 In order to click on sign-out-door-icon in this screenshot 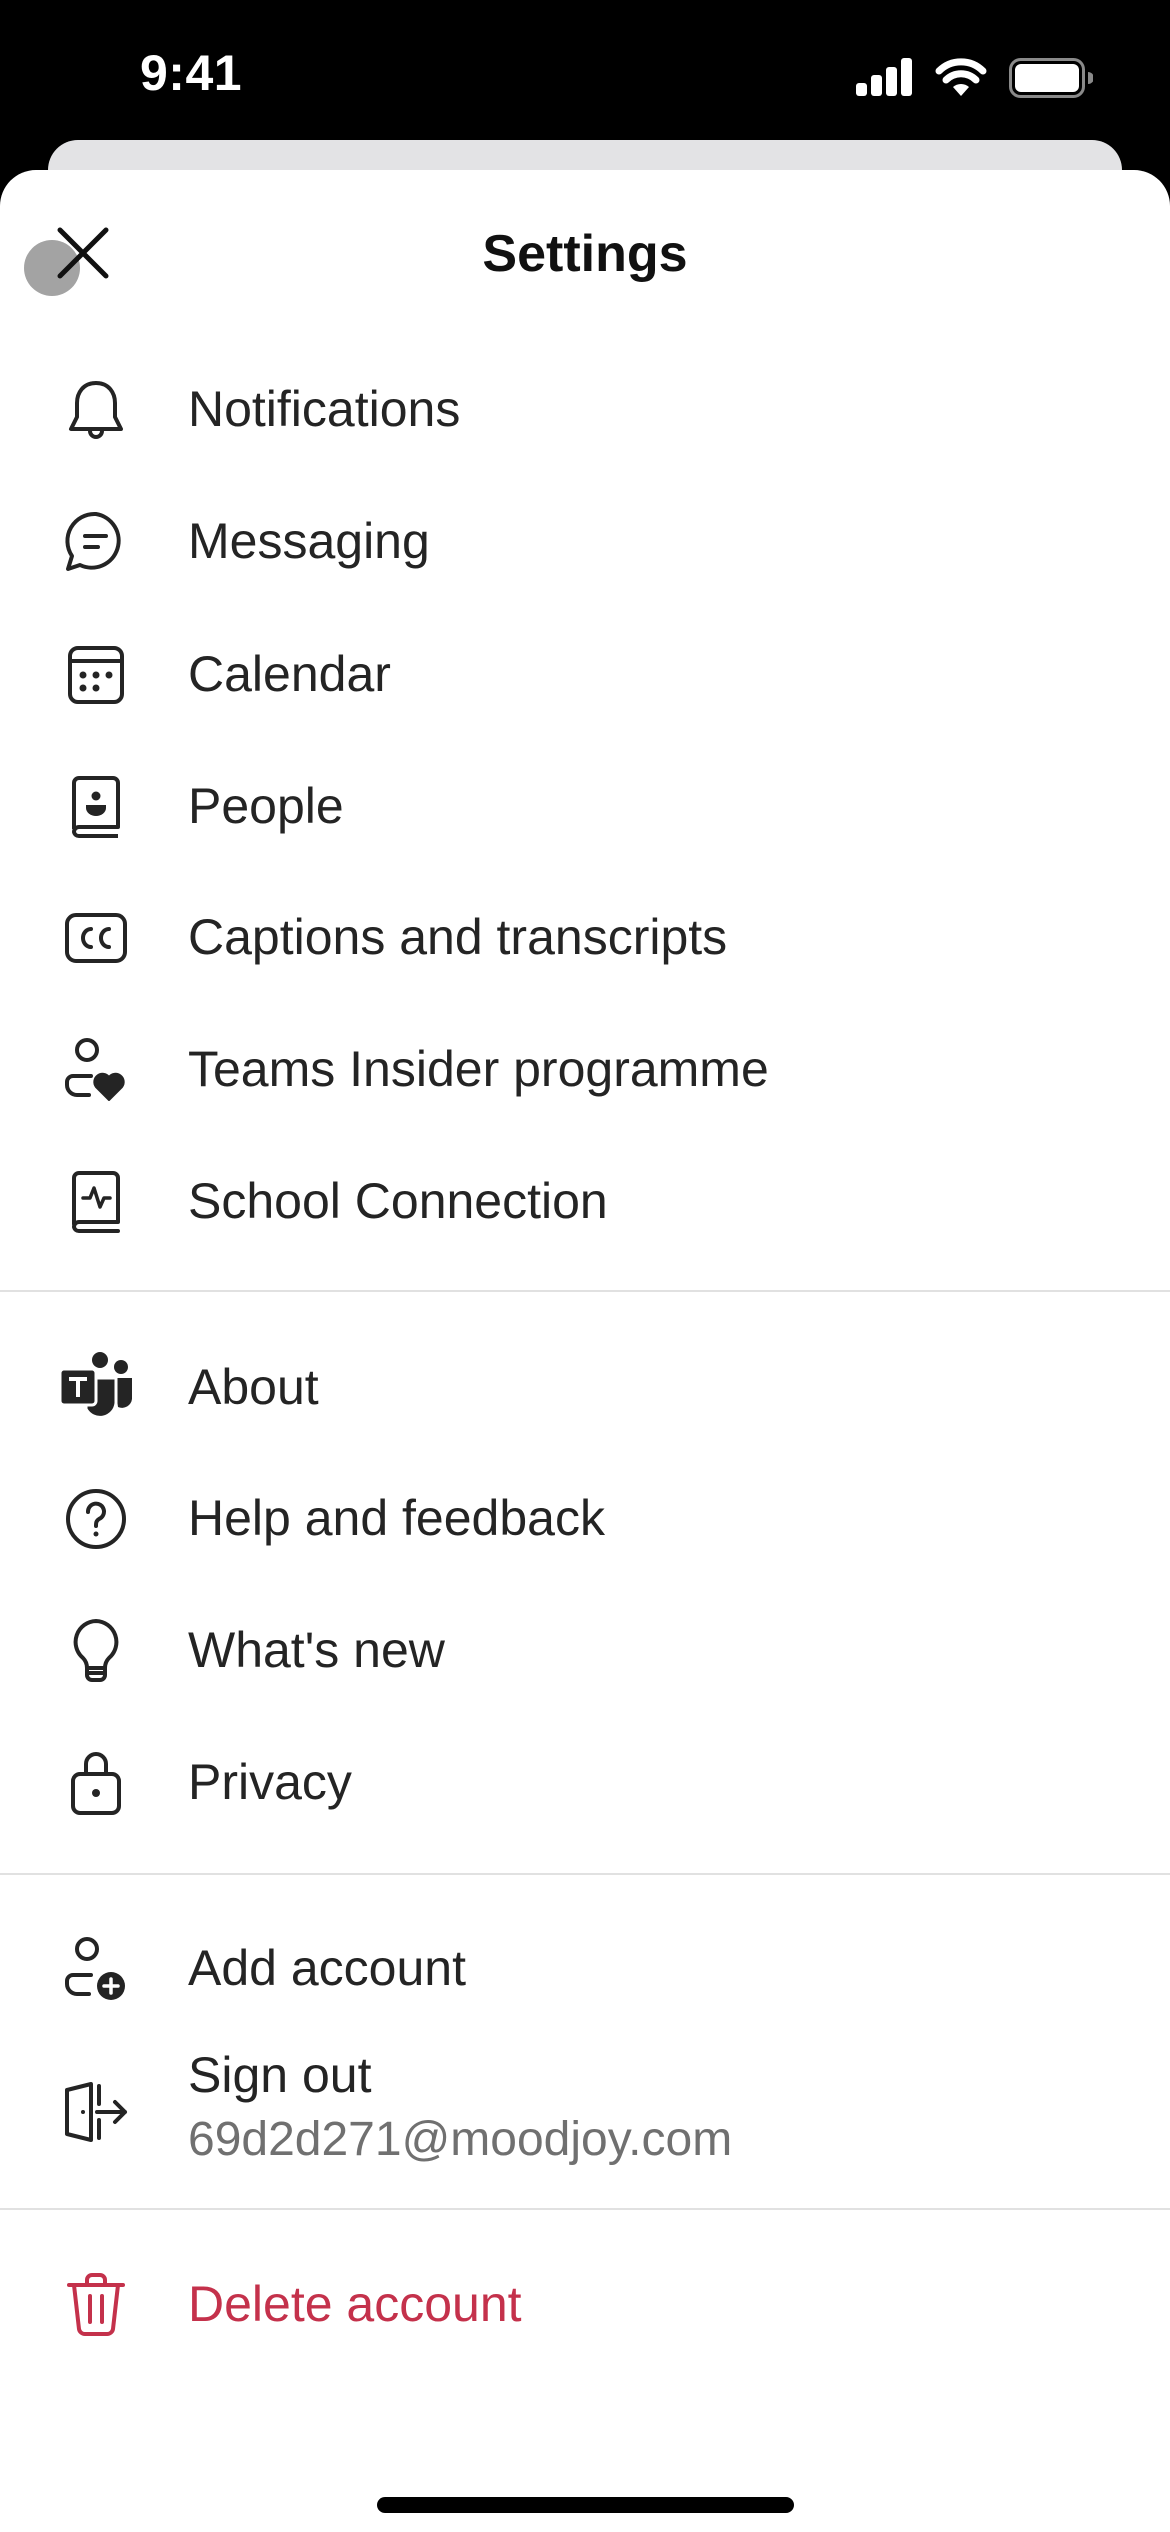, I will do `click(96, 2112)`.